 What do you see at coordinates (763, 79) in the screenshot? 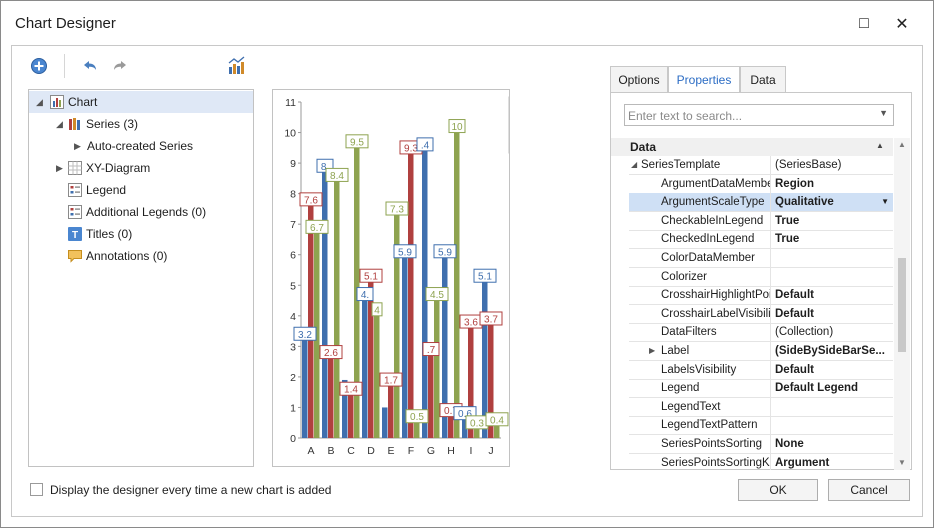
I see `tab-data: Data` at bounding box center [763, 79].